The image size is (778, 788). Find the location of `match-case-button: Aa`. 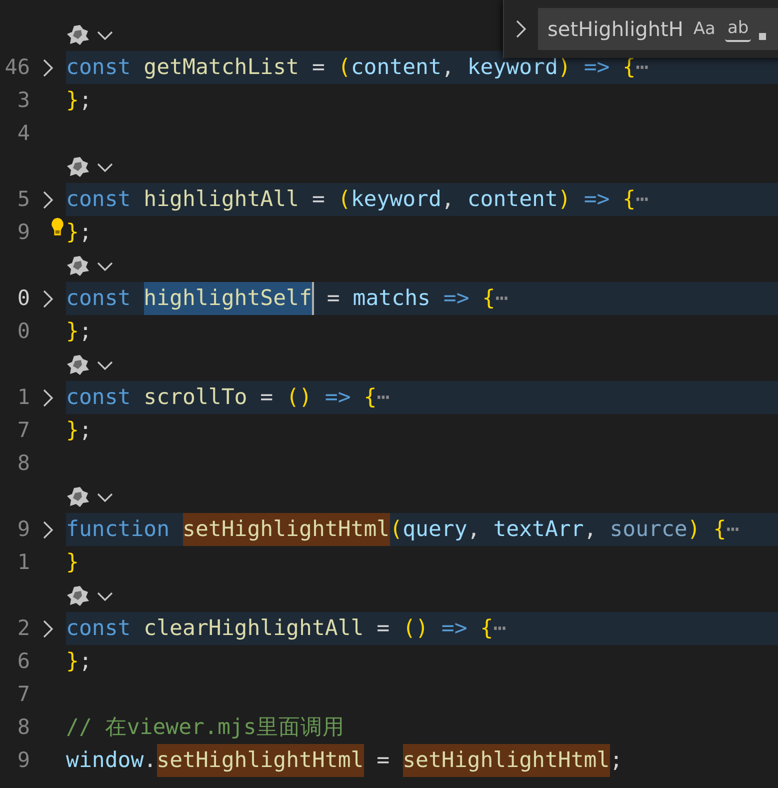

match-case-button: Aa is located at coordinates (704, 29).